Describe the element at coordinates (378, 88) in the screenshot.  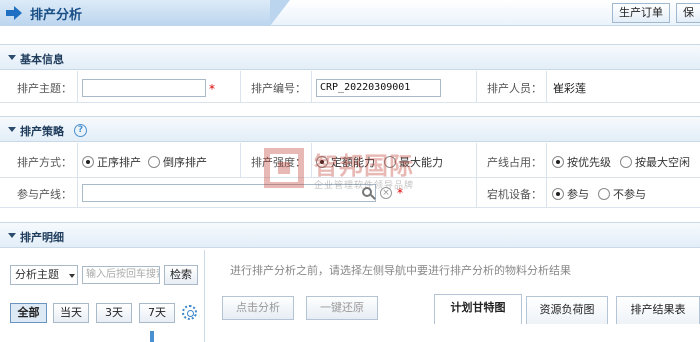
I see `code-input: CRP_20220309001` at that location.